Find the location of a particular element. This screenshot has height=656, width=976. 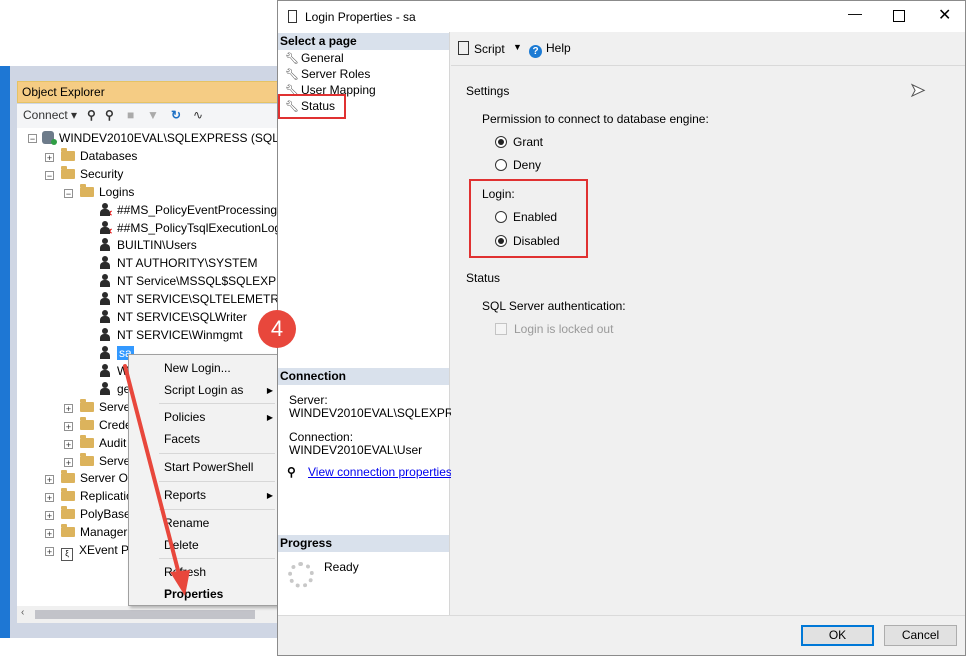

annotation-arrow-layer is located at coordinates (156, 480).